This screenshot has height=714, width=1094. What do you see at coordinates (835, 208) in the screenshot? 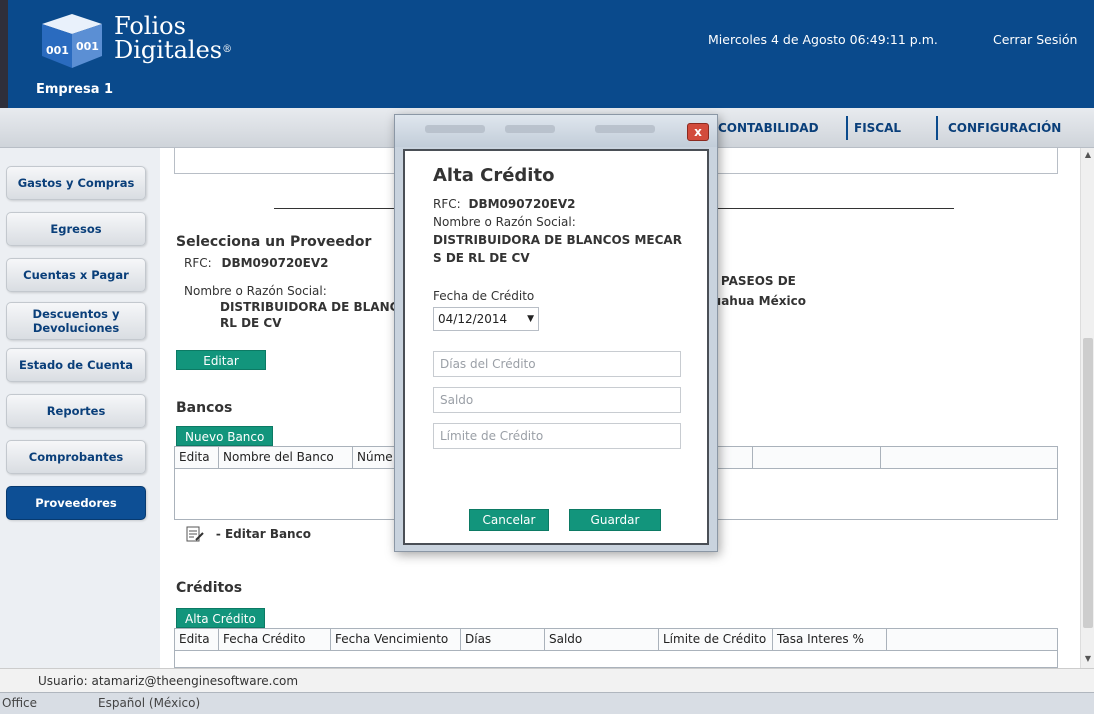
I see `divider` at bounding box center [835, 208].